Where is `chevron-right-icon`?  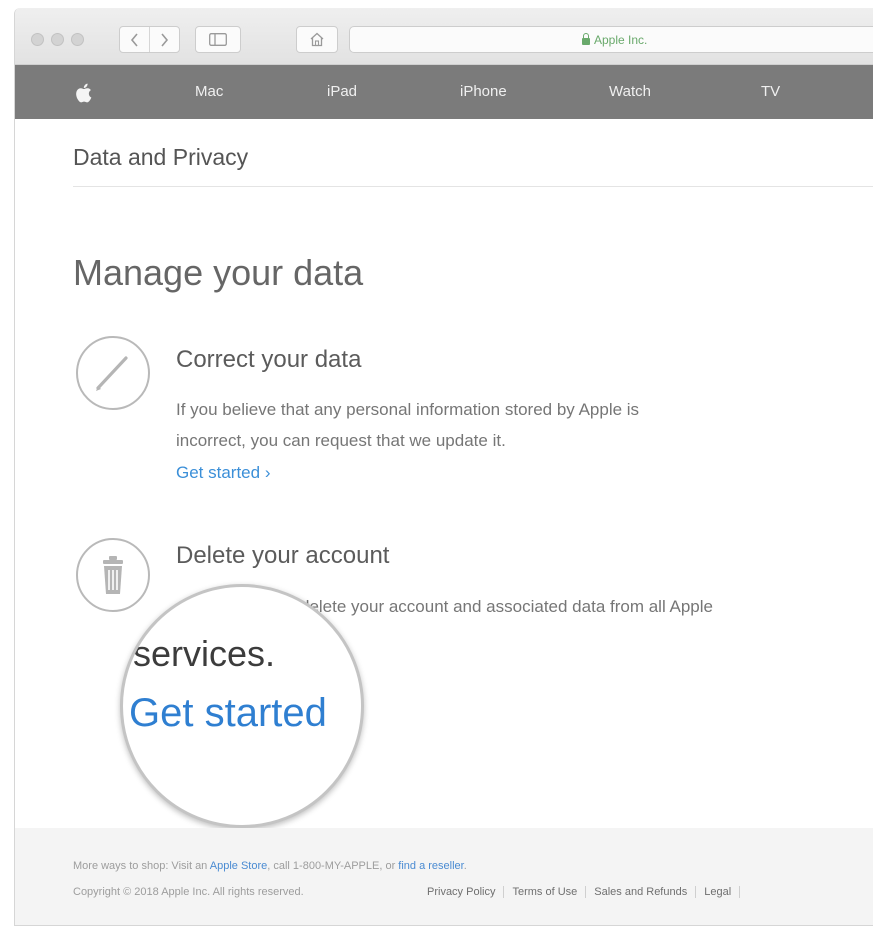 chevron-right-icon is located at coordinates (165, 39).